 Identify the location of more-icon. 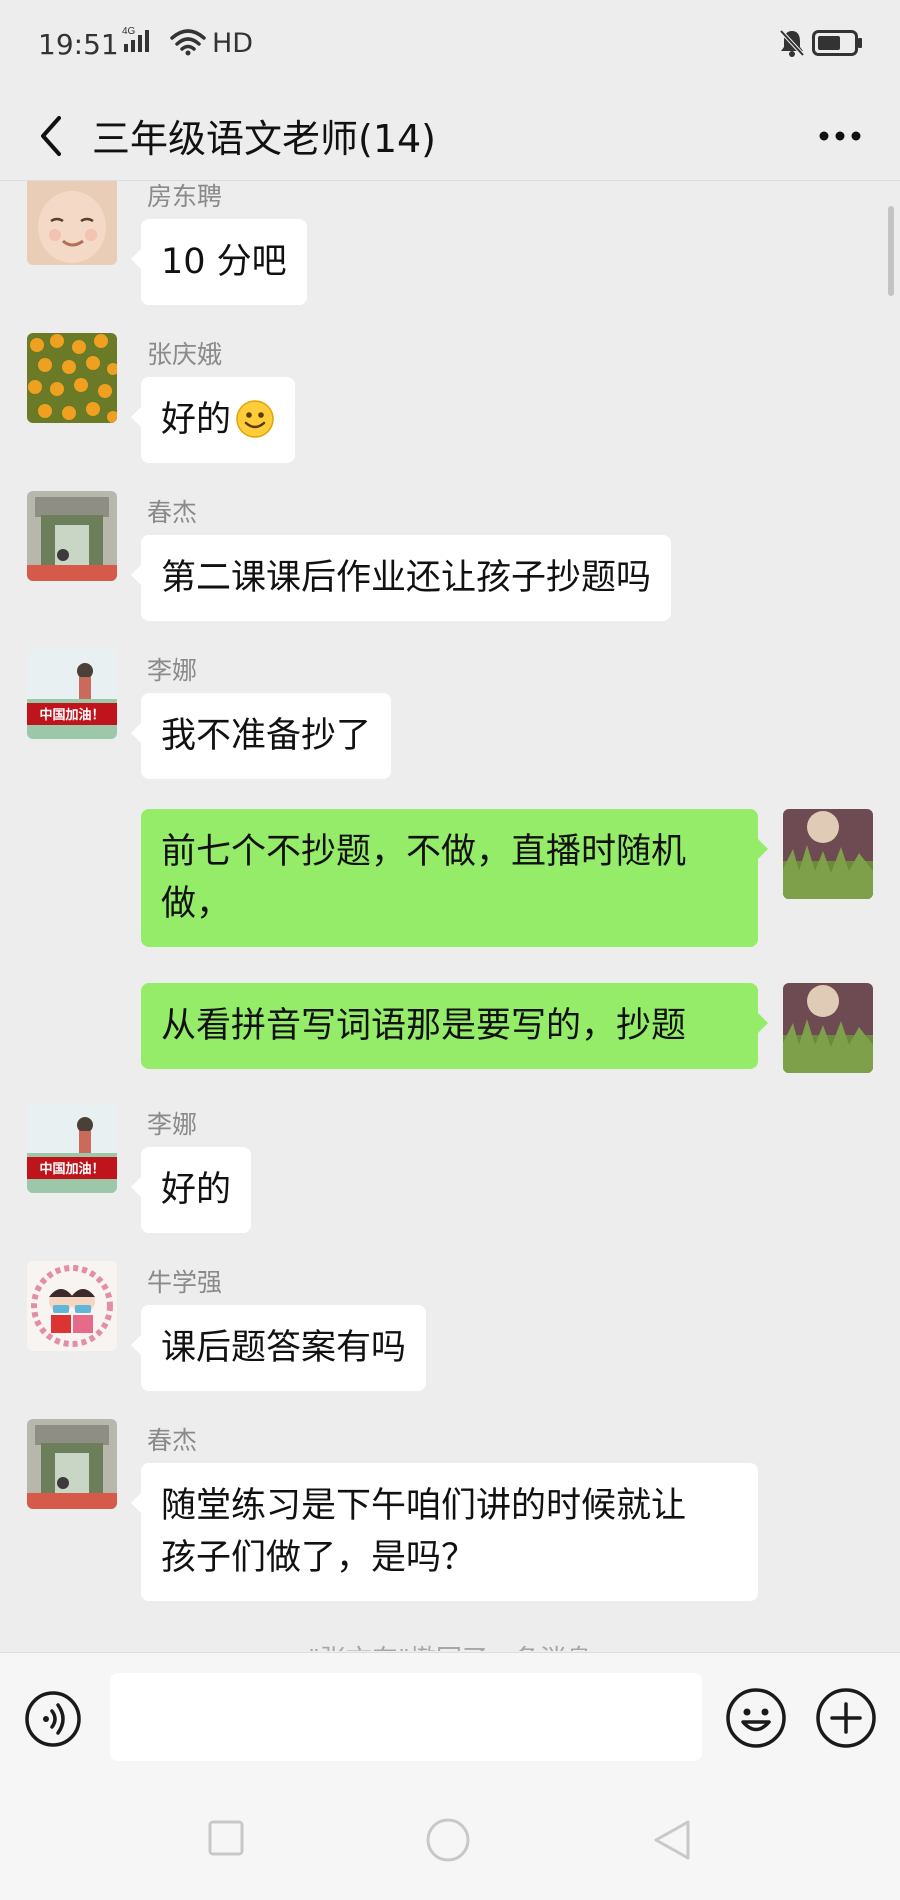
(840, 136).